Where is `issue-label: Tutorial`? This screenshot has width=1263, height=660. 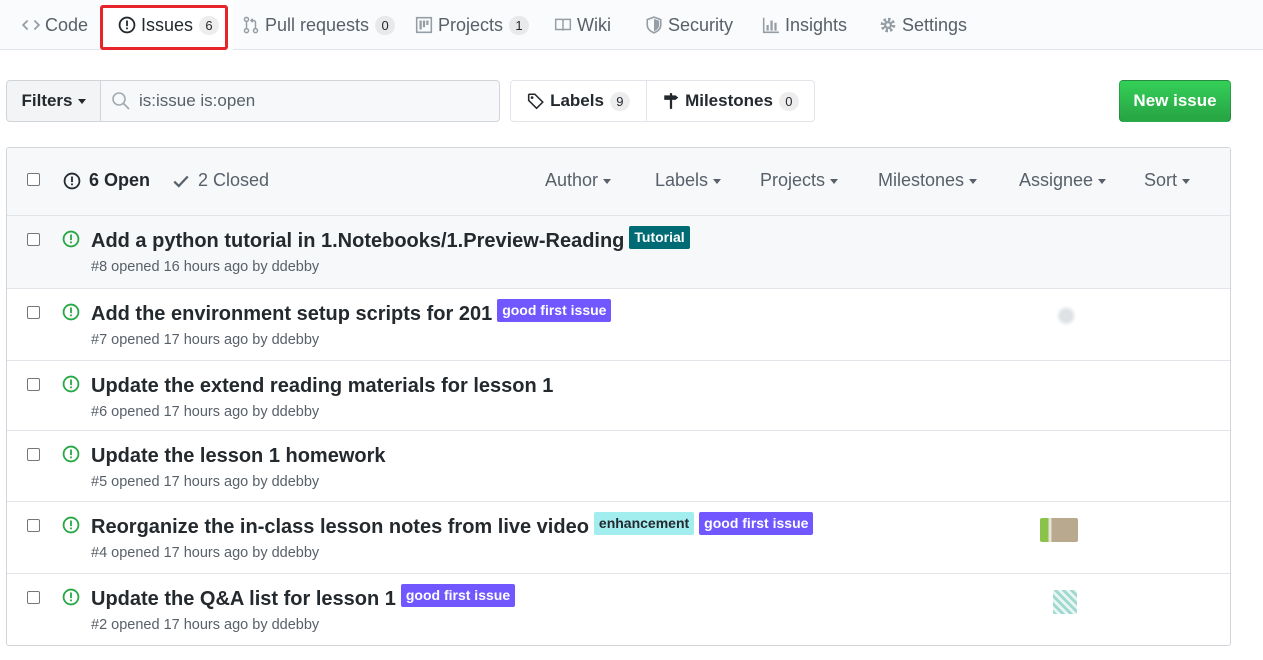
issue-label: Tutorial is located at coordinates (659, 237).